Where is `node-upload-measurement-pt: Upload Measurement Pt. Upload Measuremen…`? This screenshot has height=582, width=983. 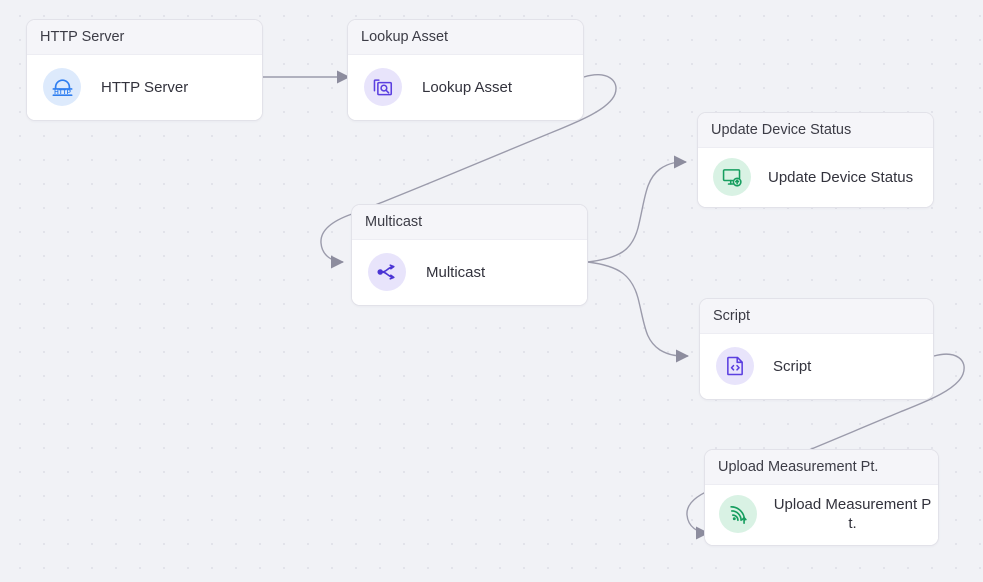 node-upload-measurement-pt: Upload Measurement Pt. Upload Measuremen… is located at coordinates (821, 497).